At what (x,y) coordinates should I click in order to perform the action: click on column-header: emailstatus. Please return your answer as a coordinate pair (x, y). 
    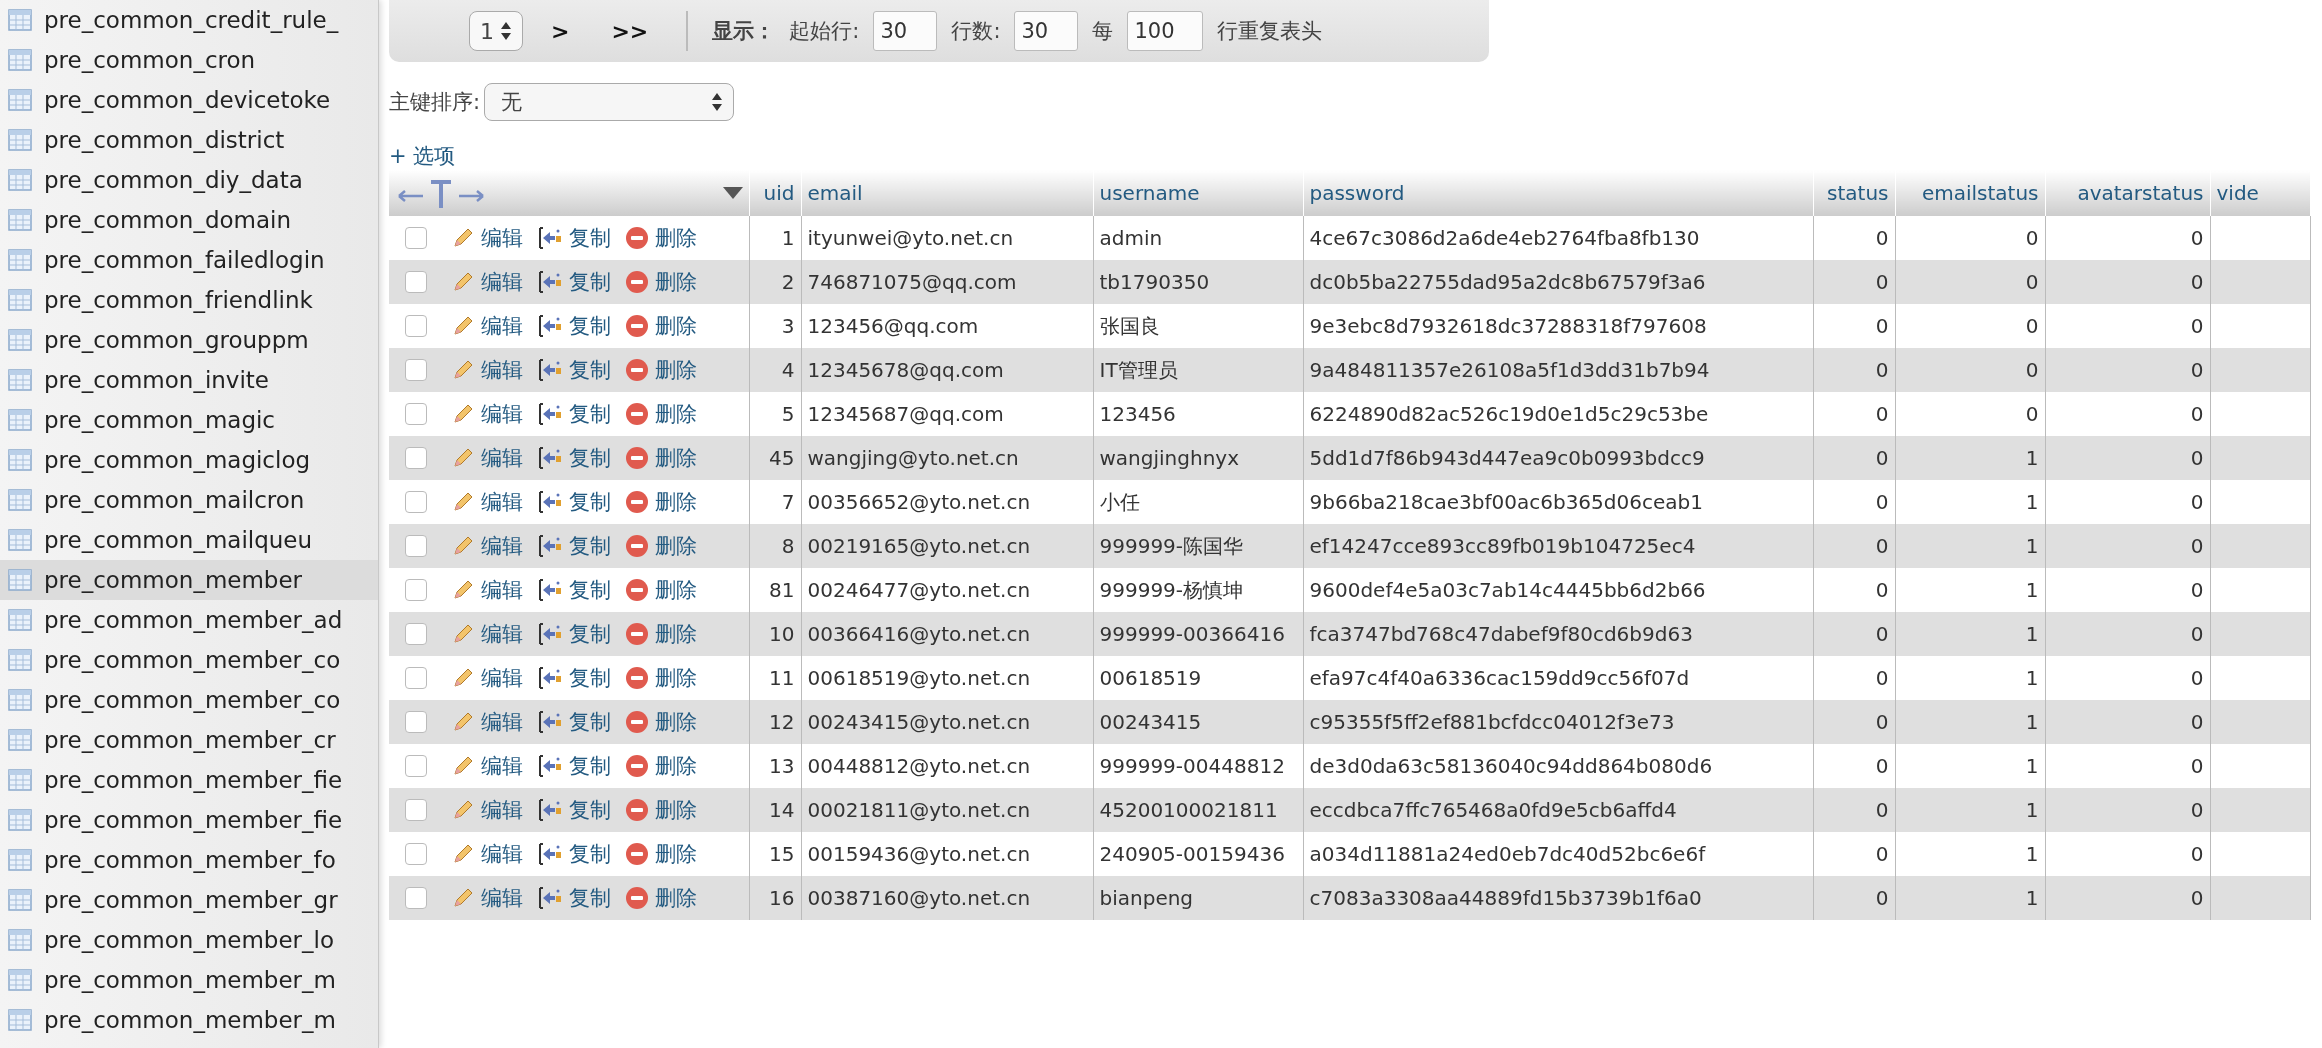
    Looking at the image, I should click on (1970, 193).